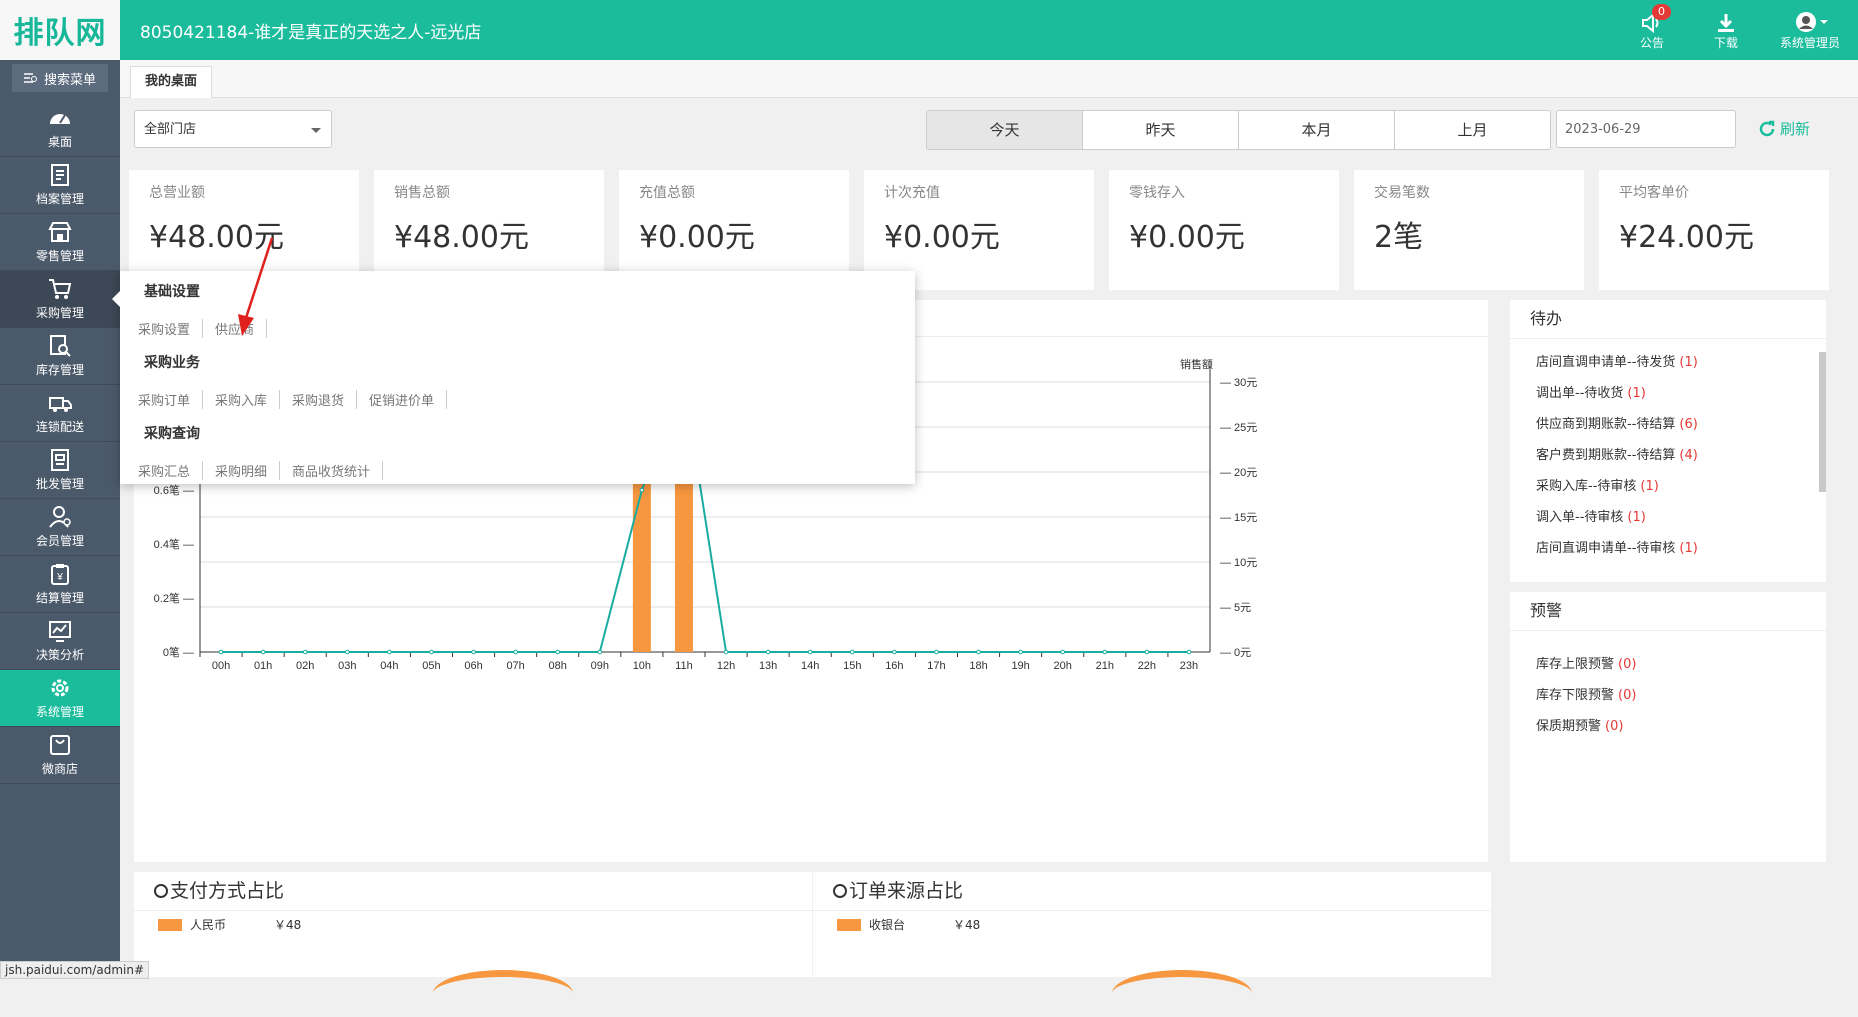 The image size is (1858, 1017). What do you see at coordinates (1575, 664) in the screenshot?
I see `warning-item-text: 库存上限预警` at bounding box center [1575, 664].